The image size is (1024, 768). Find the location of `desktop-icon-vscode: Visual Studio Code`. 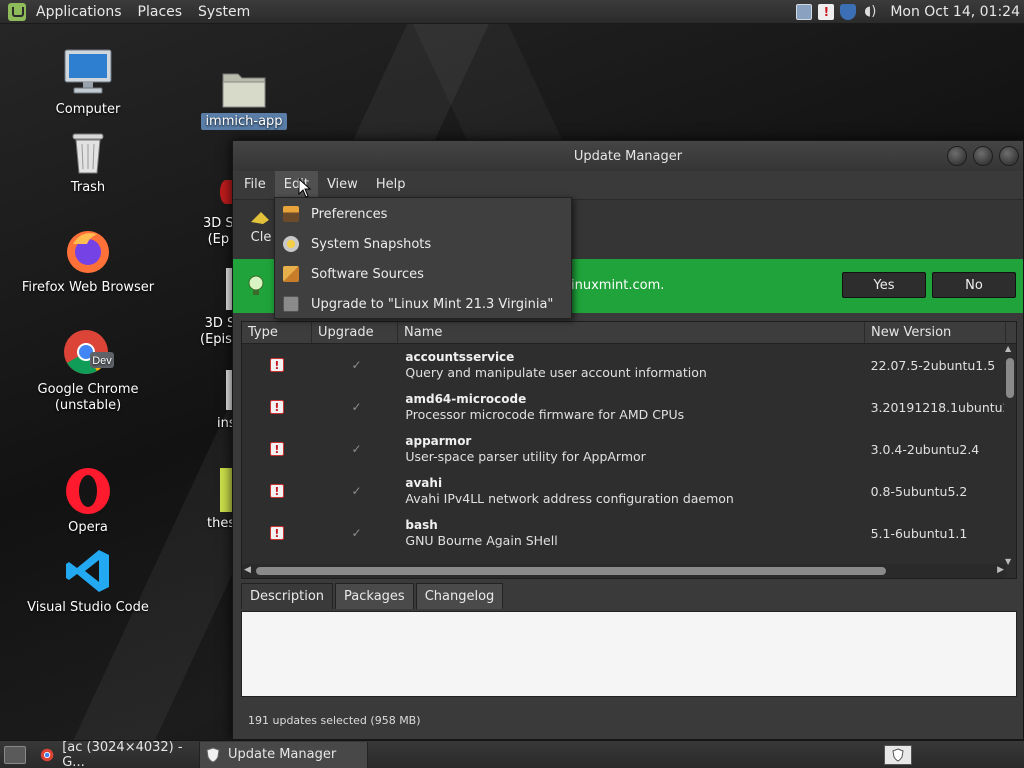

desktop-icon-vscode: Visual Studio Code is located at coordinates (88, 581).